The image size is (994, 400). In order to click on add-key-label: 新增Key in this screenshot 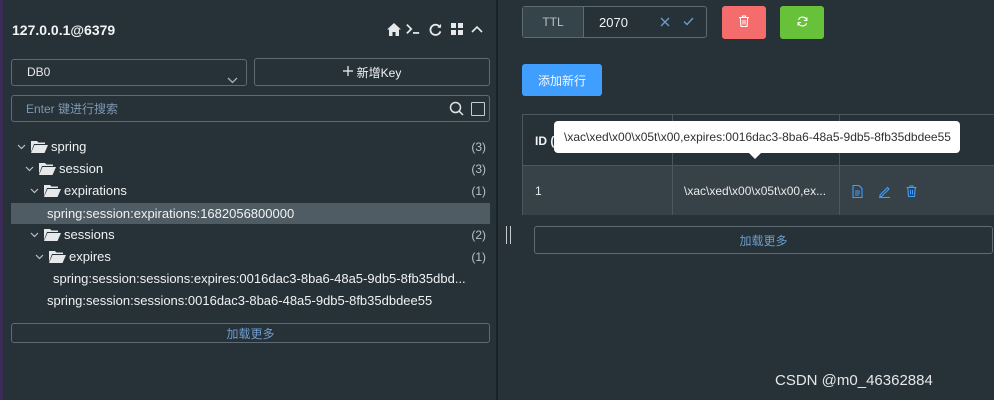, I will do `click(379, 72)`.